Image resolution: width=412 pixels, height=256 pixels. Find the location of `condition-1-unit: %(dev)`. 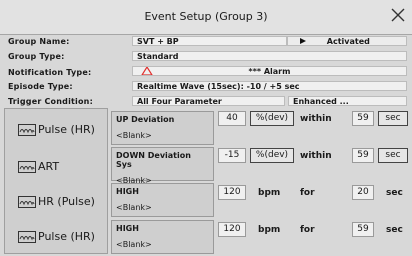

condition-1-unit: %(dev) is located at coordinates (272, 118).